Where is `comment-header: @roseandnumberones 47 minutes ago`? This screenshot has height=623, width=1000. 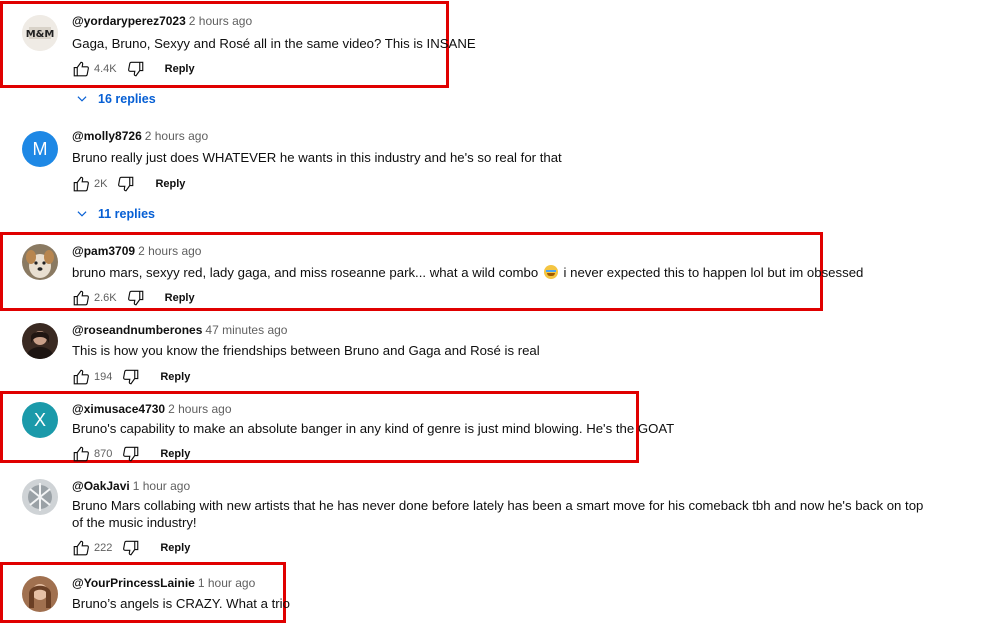 comment-header: @roseandnumberones 47 minutes ago is located at coordinates (179, 330).